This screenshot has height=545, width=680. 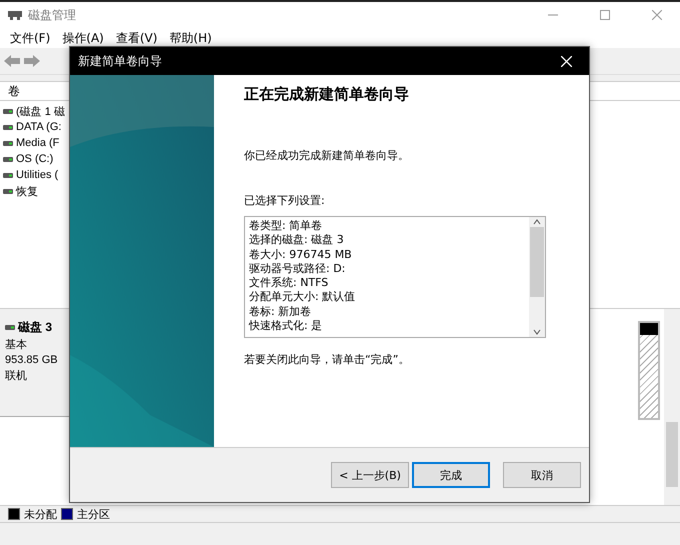 What do you see at coordinates (37, 175) in the screenshot?
I see `volume-name: Utilities (` at bounding box center [37, 175].